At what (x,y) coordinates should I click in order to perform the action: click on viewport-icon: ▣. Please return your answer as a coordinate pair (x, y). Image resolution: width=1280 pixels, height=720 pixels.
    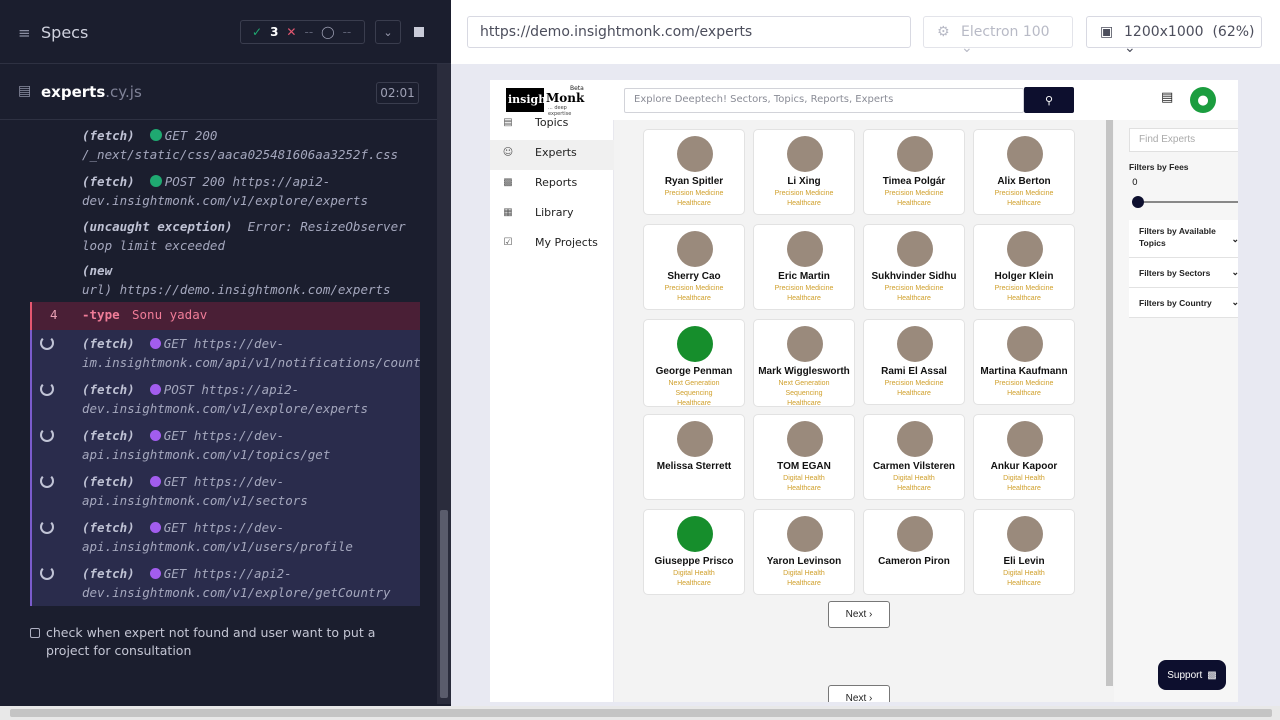
    Looking at the image, I should click on (1107, 32).